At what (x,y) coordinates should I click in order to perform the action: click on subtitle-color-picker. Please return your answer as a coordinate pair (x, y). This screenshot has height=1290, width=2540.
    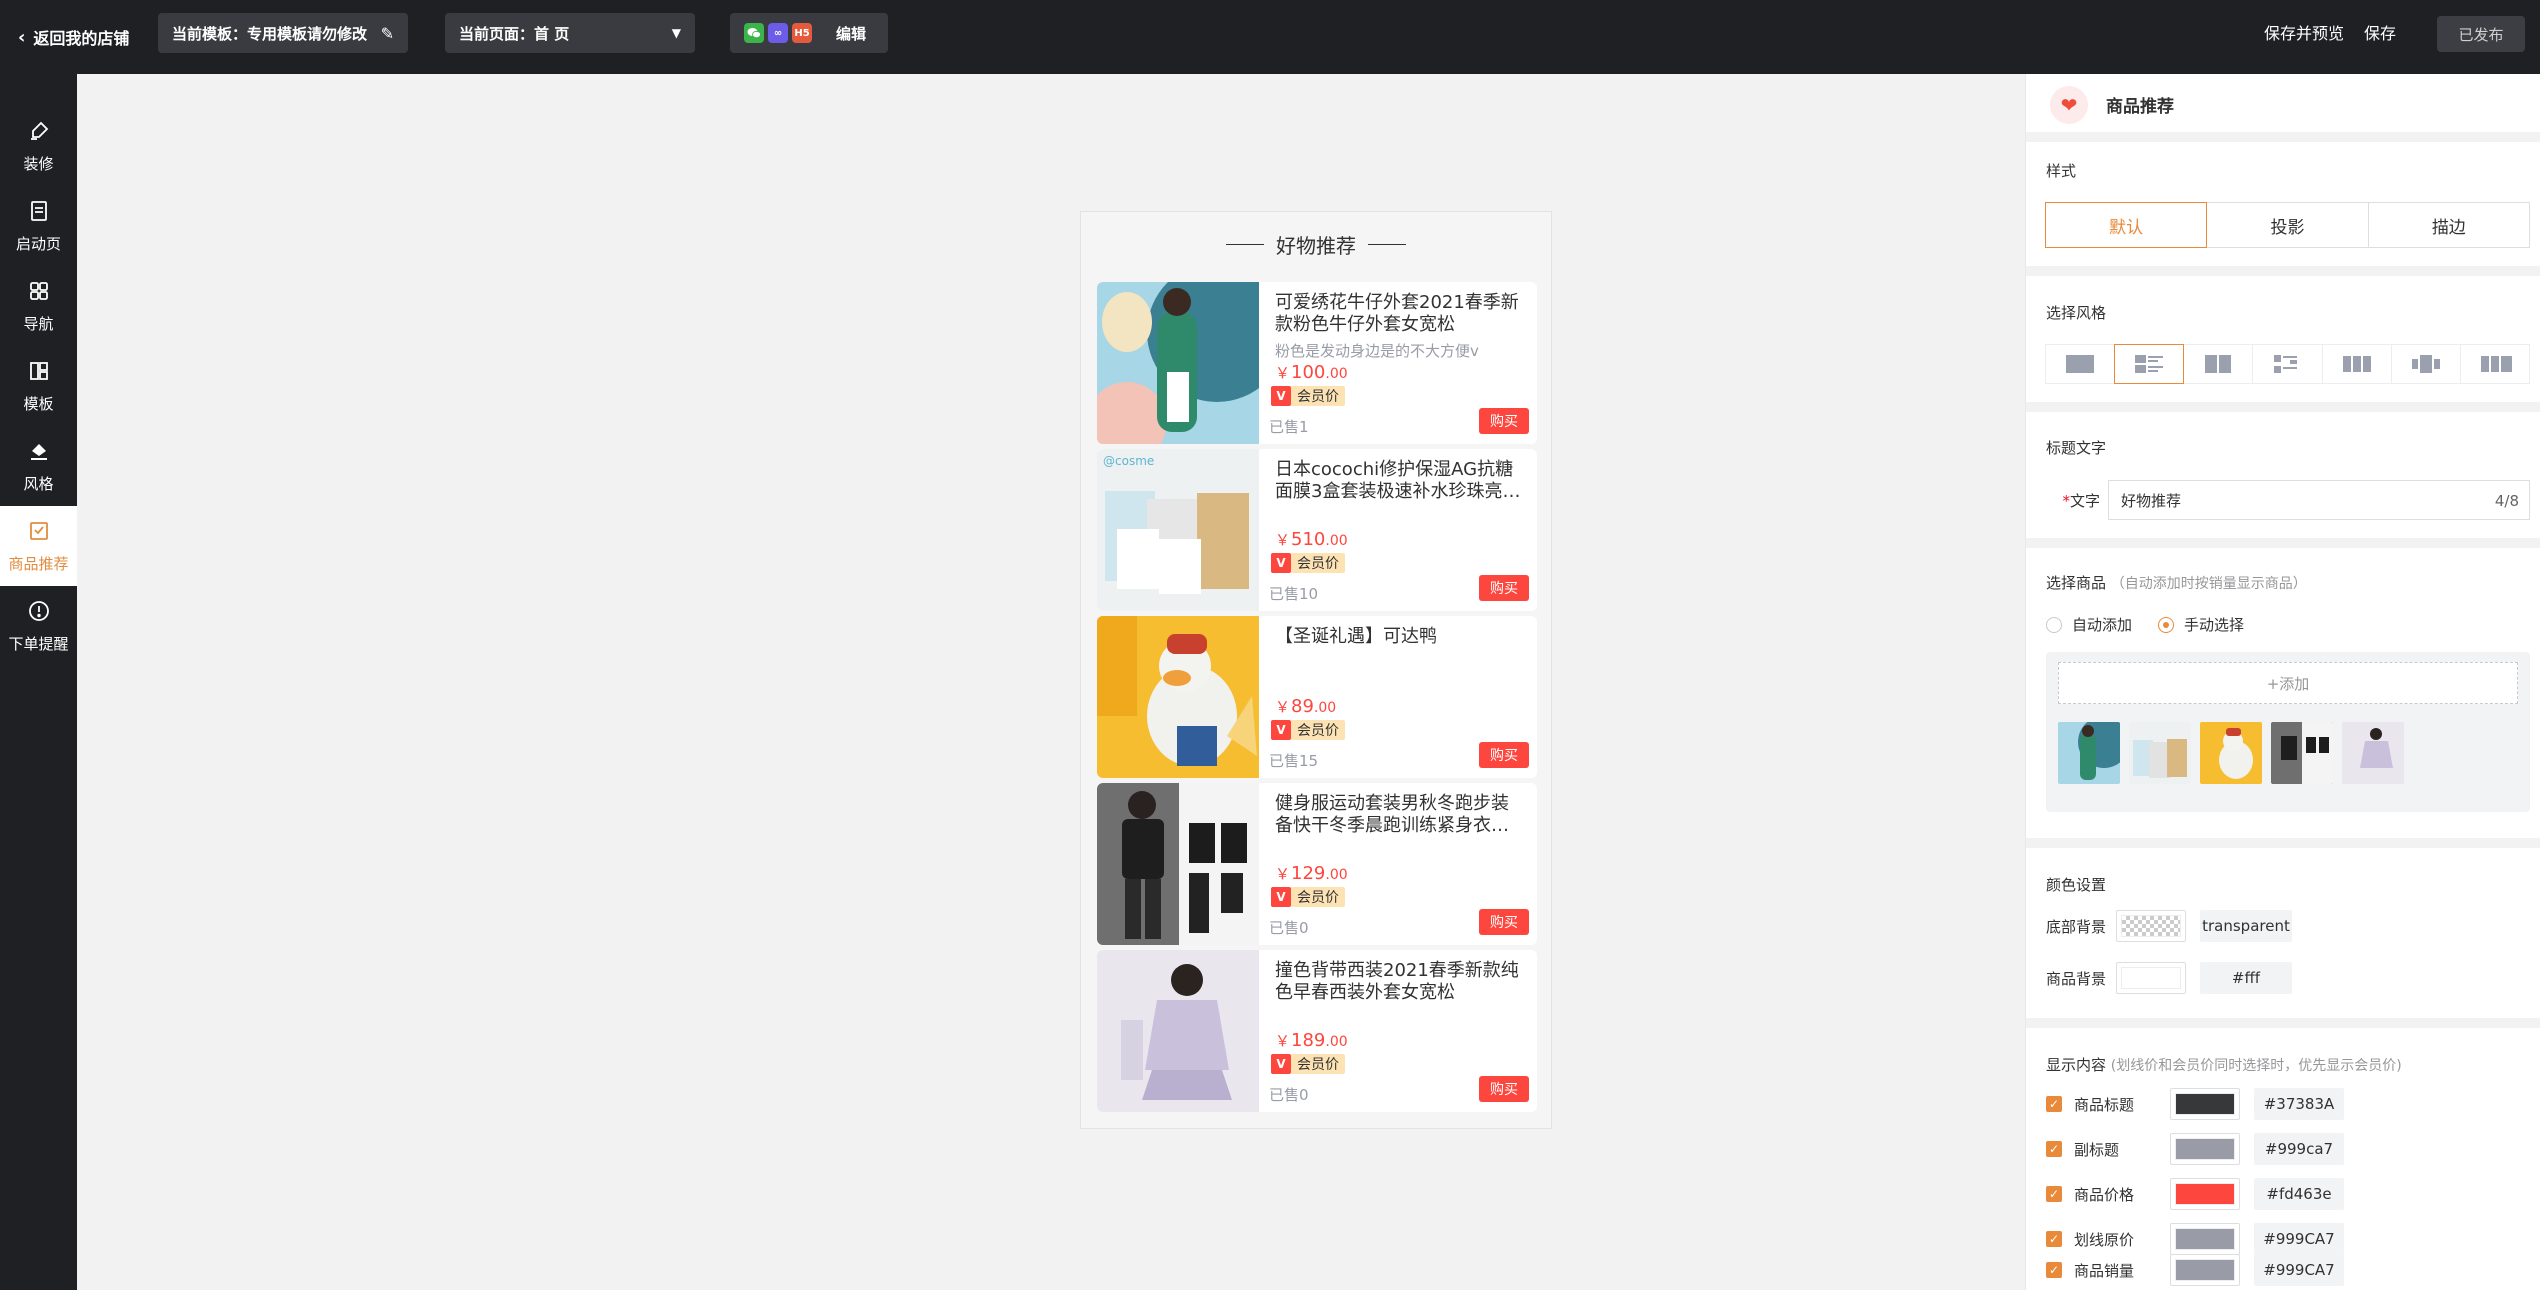
    Looking at the image, I should click on (2205, 1149).